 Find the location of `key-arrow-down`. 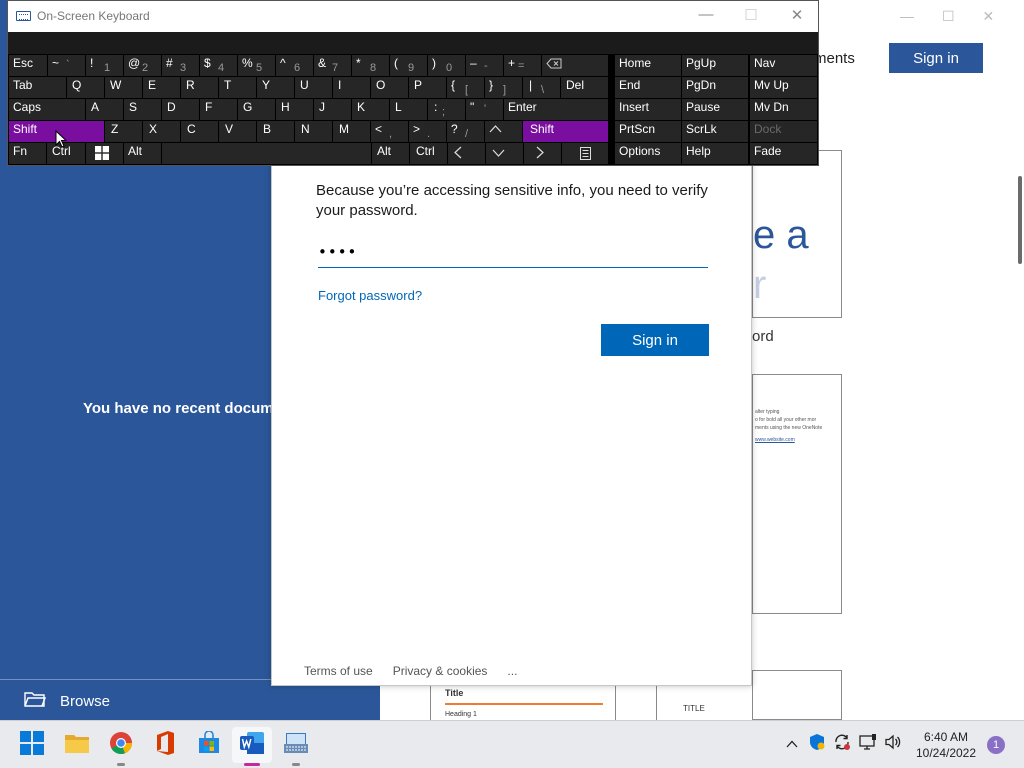

key-arrow-down is located at coordinates (504, 153).